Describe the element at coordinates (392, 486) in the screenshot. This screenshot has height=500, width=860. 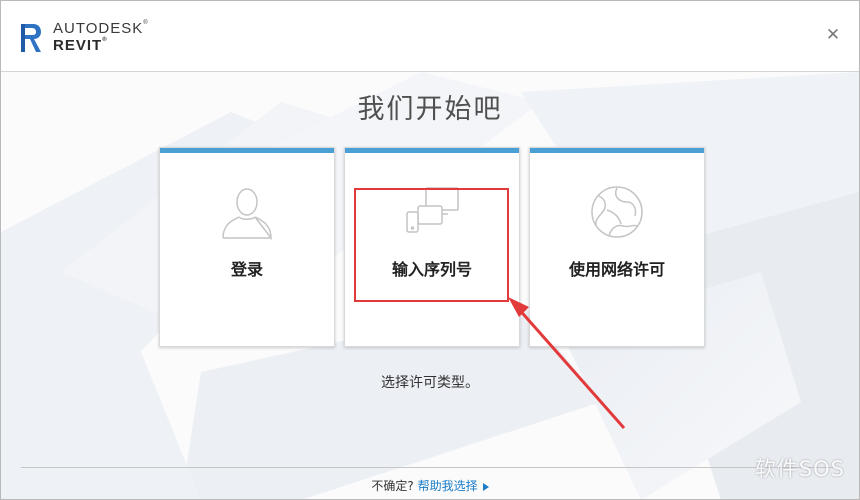
I see `help-question: 不确定?` at that location.